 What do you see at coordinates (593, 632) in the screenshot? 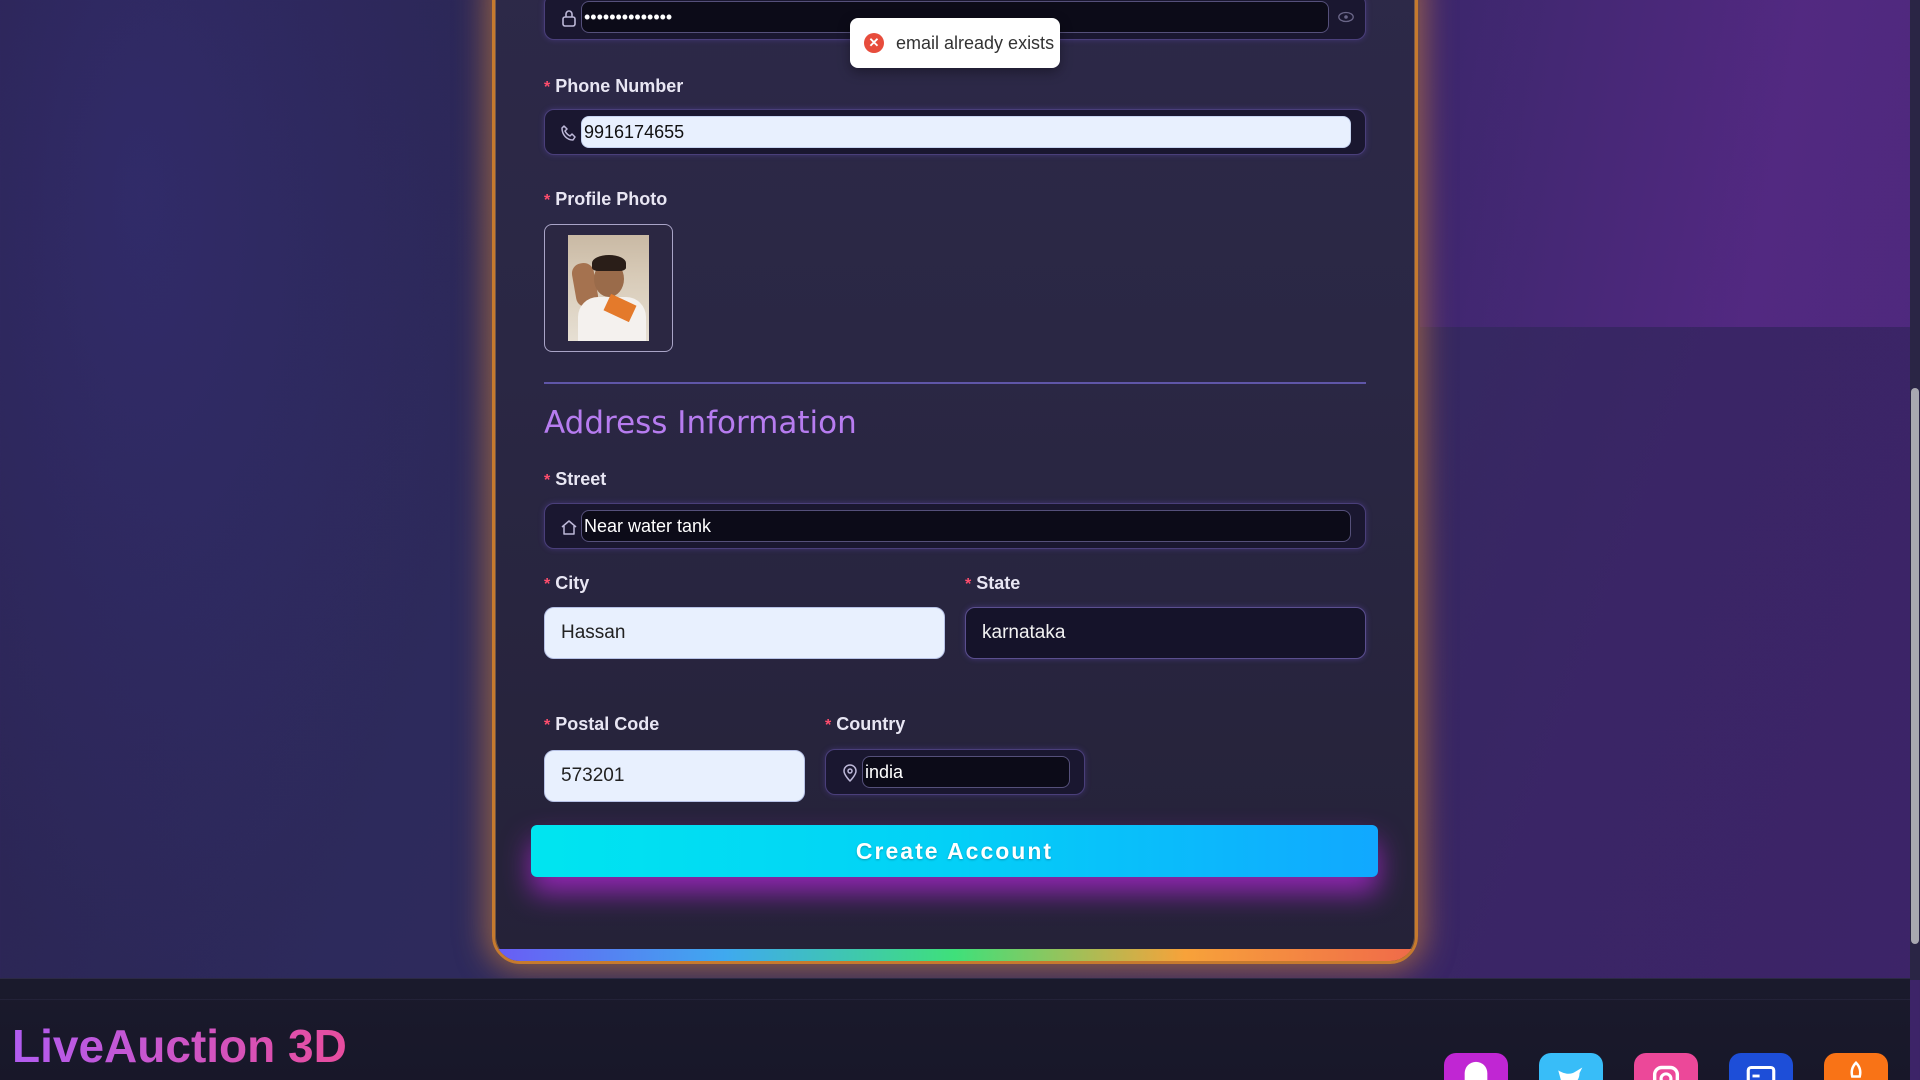
I see `city-value: Hassan` at bounding box center [593, 632].